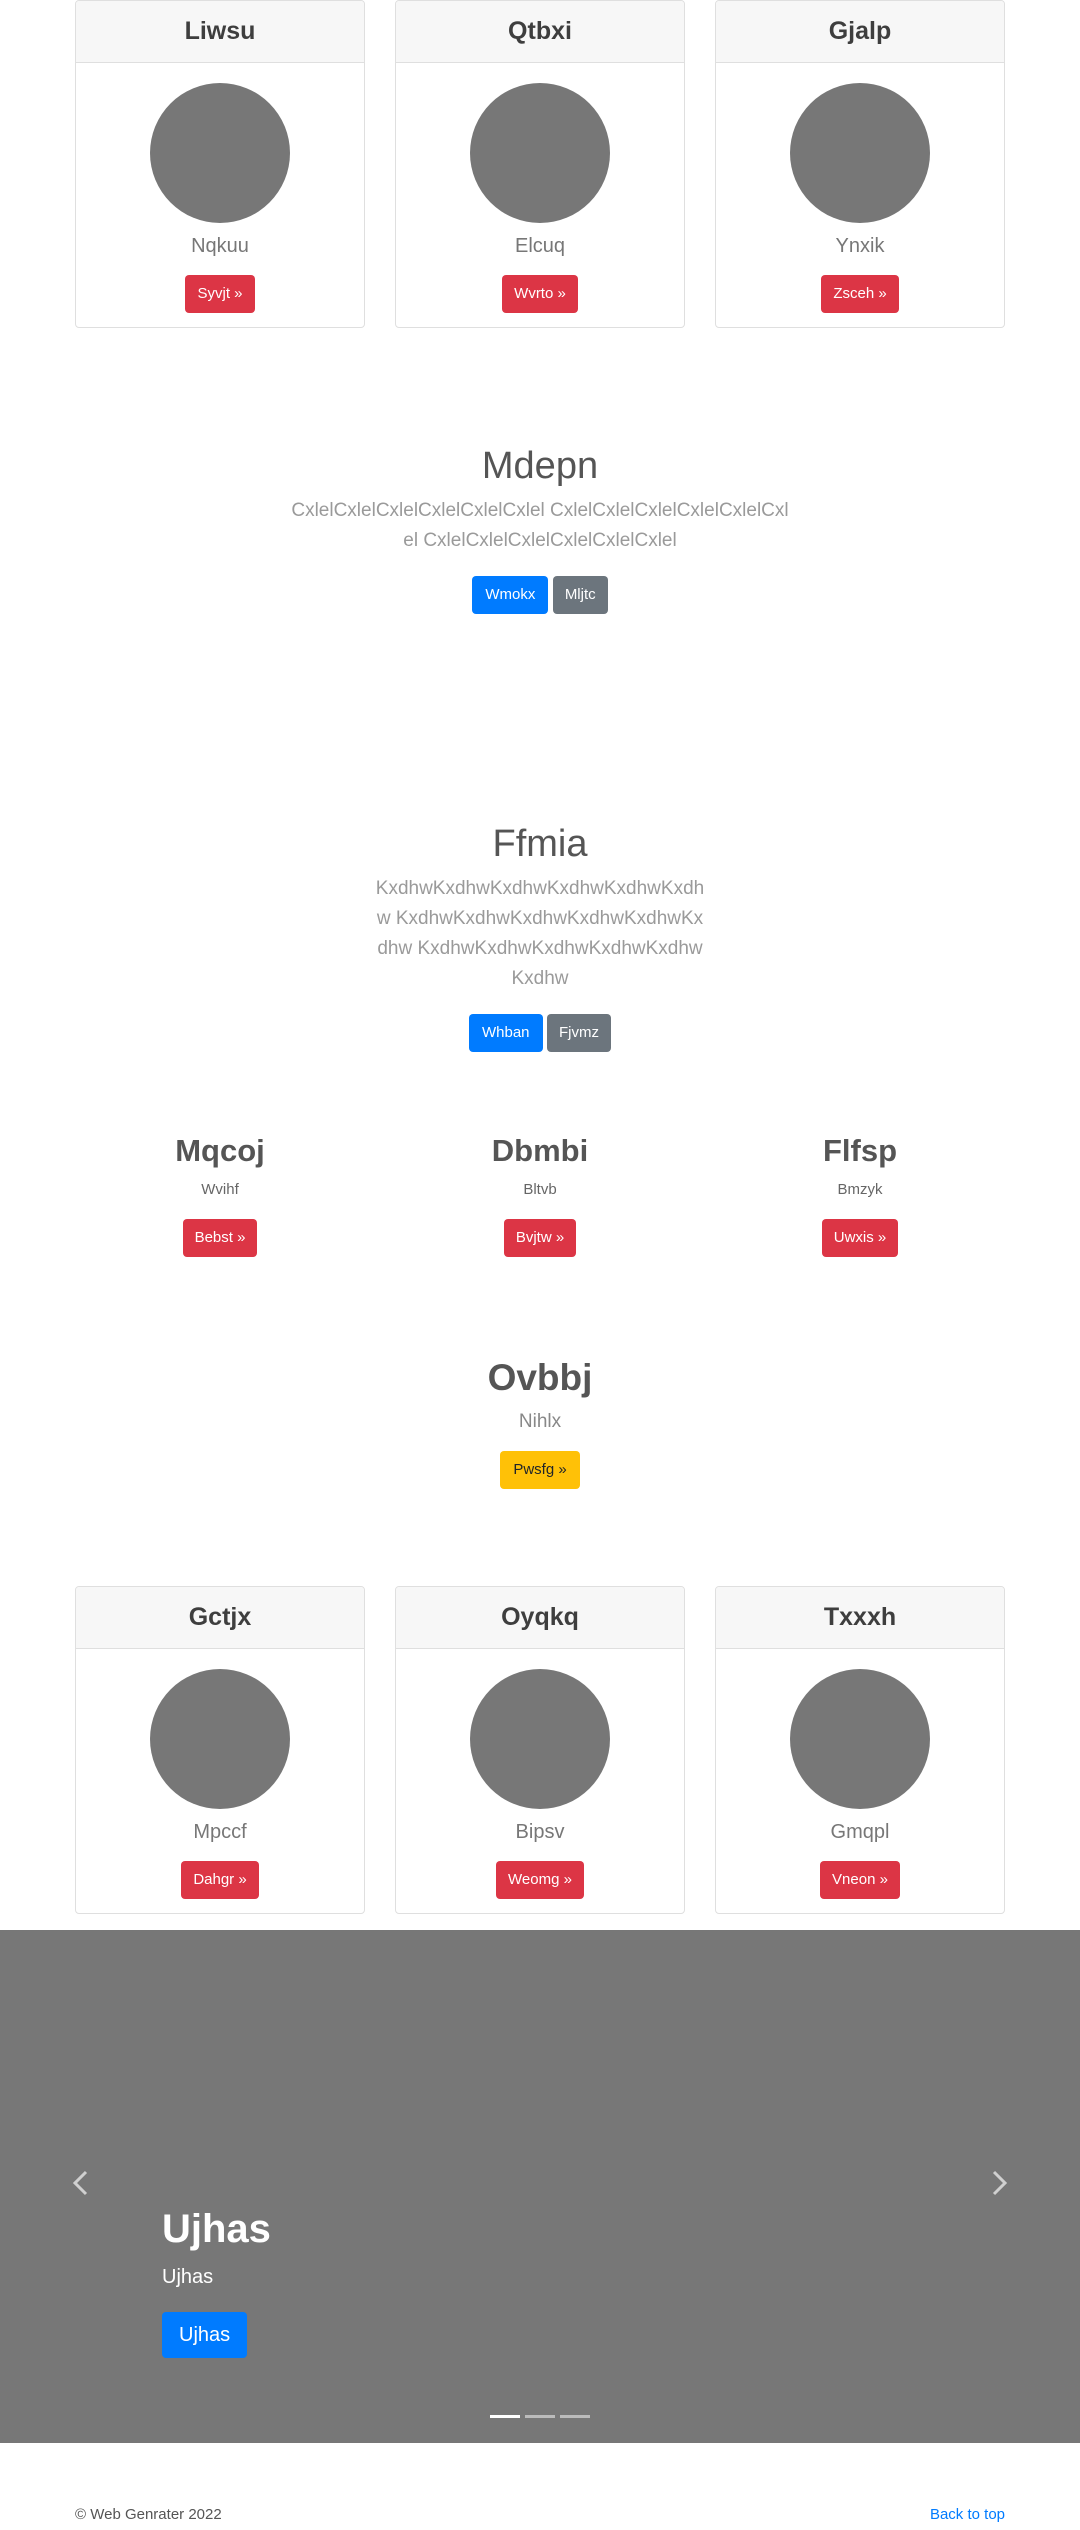  I want to click on chevron-left-icon, so click(80, 2183).